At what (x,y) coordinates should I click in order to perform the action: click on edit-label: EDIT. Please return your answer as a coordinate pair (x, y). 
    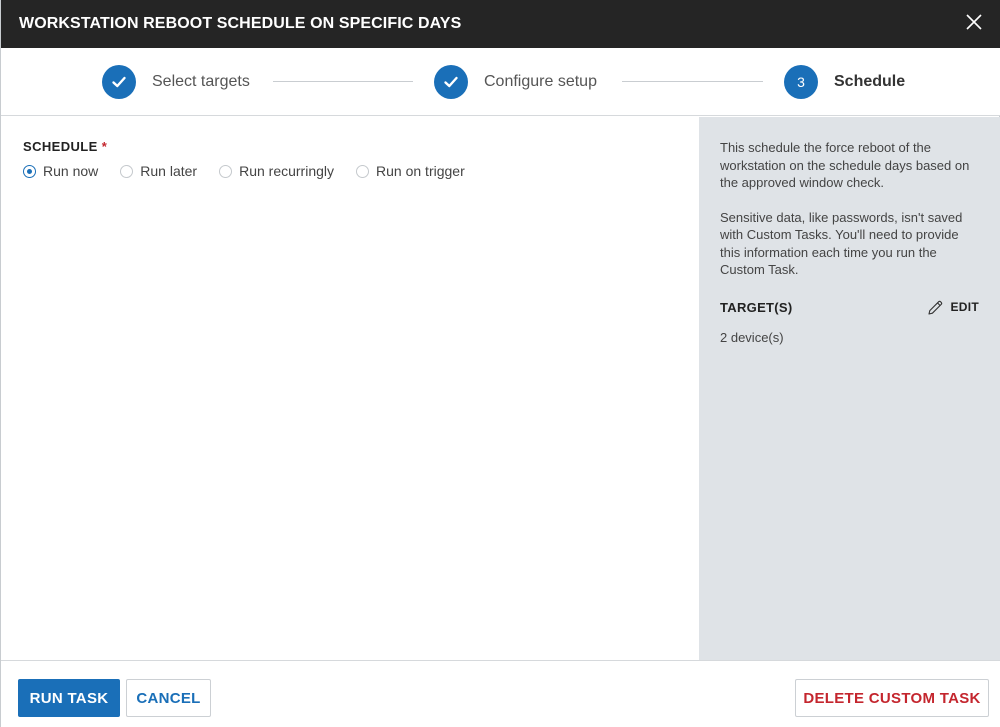
    Looking at the image, I should click on (964, 307).